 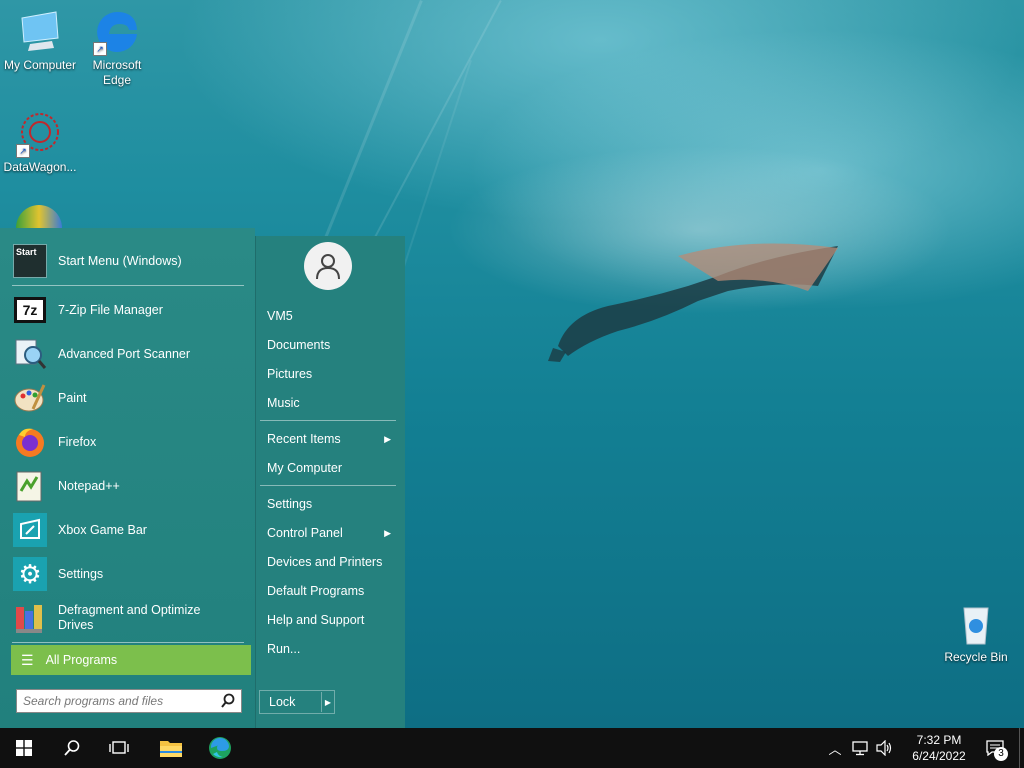 What do you see at coordinates (77, 441) in the screenshot?
I see `program-label: Firefox` at bounding box center [77, 441].